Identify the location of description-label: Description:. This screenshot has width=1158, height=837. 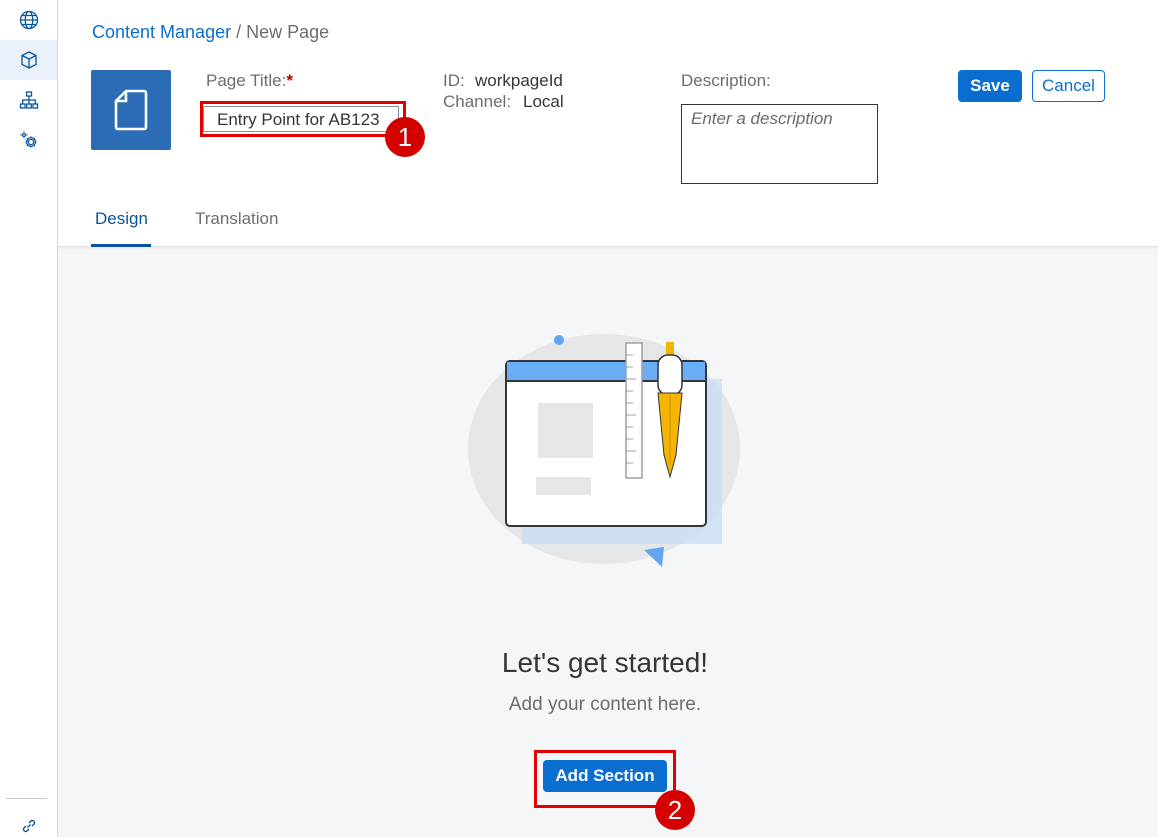
(726, 80).